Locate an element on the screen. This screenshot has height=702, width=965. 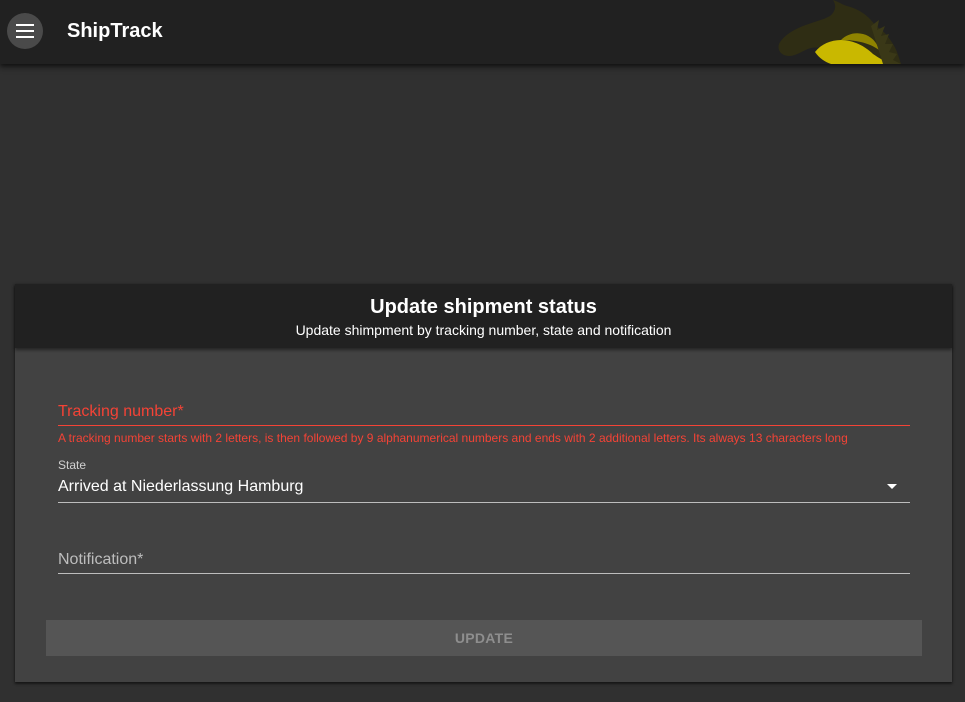
tracking-number-input is located at coordinates (484, 413).